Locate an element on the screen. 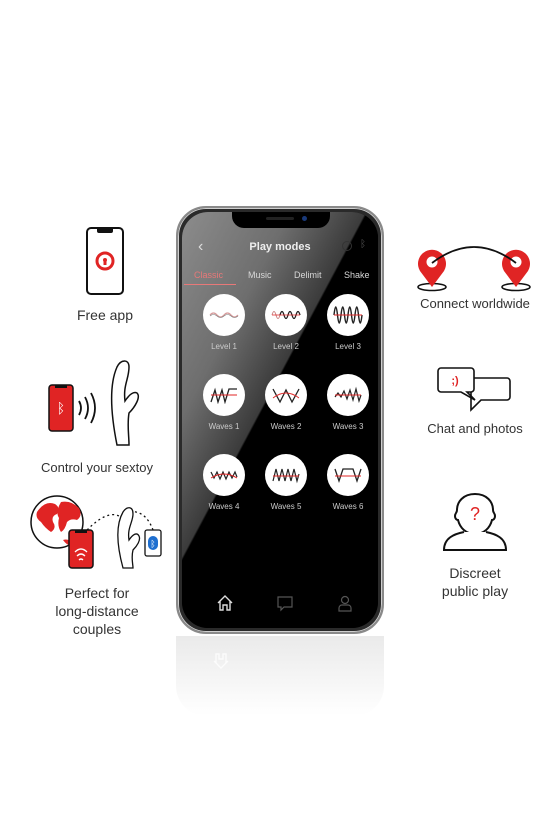  feature-control: ᛒ Control your sextoy is located at coordinates (97, 416).